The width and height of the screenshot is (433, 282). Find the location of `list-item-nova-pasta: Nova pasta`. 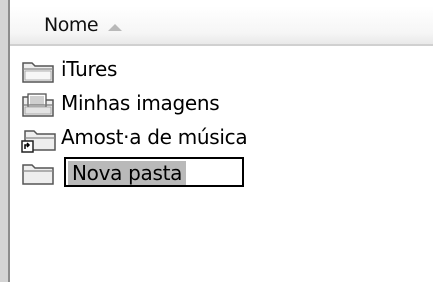

list-item-nova-pasta: Nova pasta is located at coordinates (221, 173).